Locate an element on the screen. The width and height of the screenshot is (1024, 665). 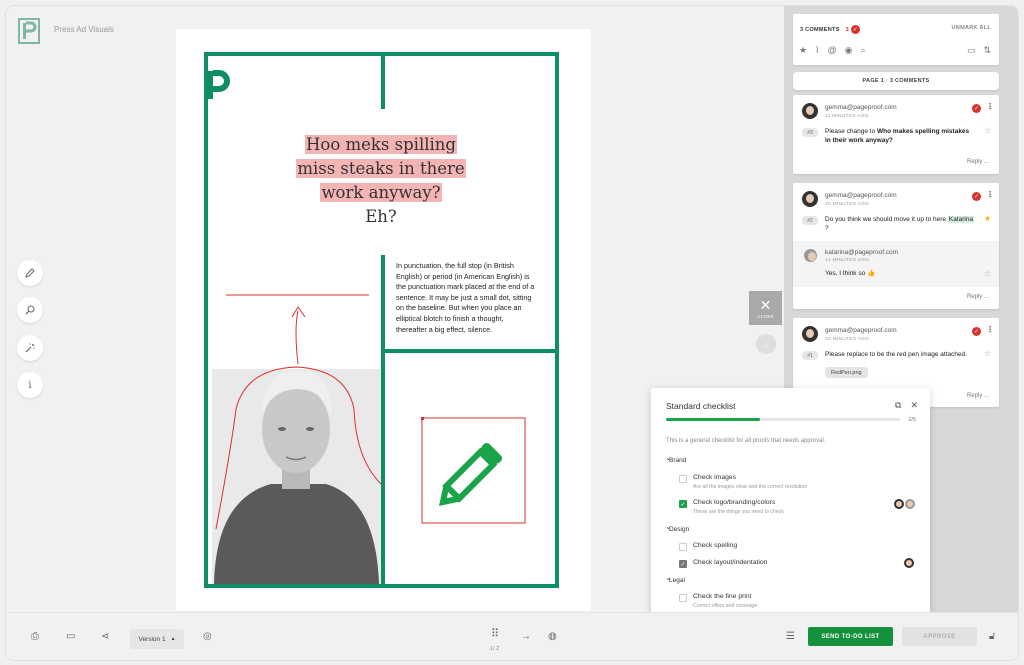
magic-tool-button is located at coordinates (30, 348).